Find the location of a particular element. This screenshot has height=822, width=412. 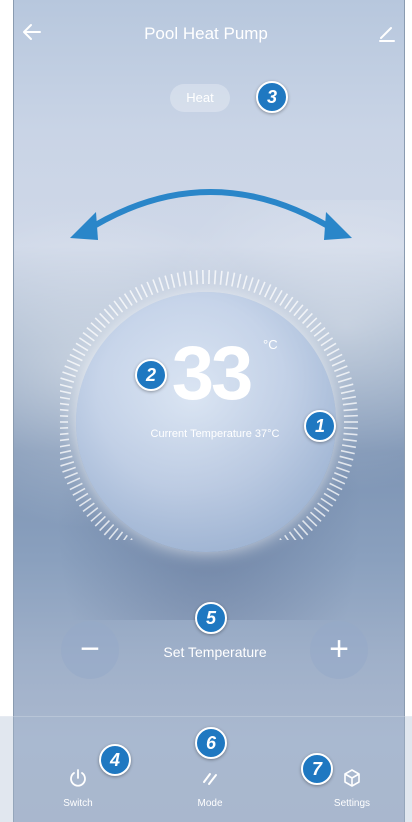

callout-2: 2 is located at coordinates (151, 375).